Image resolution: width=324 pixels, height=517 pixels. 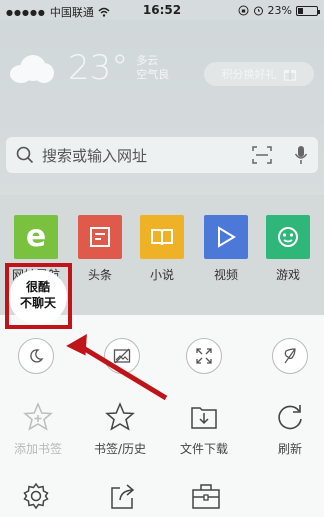 I want to click on downloads-button: 文件下载, so click(x=204, y=429).